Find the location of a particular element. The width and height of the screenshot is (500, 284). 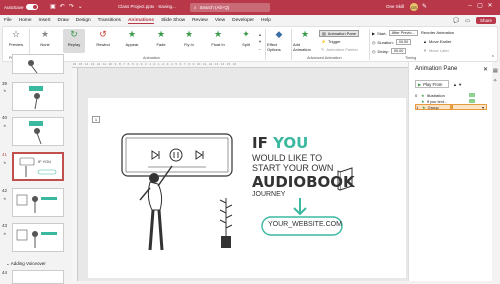

effect-fly-in: ★ Fly In is located at coordinates (189, 38).